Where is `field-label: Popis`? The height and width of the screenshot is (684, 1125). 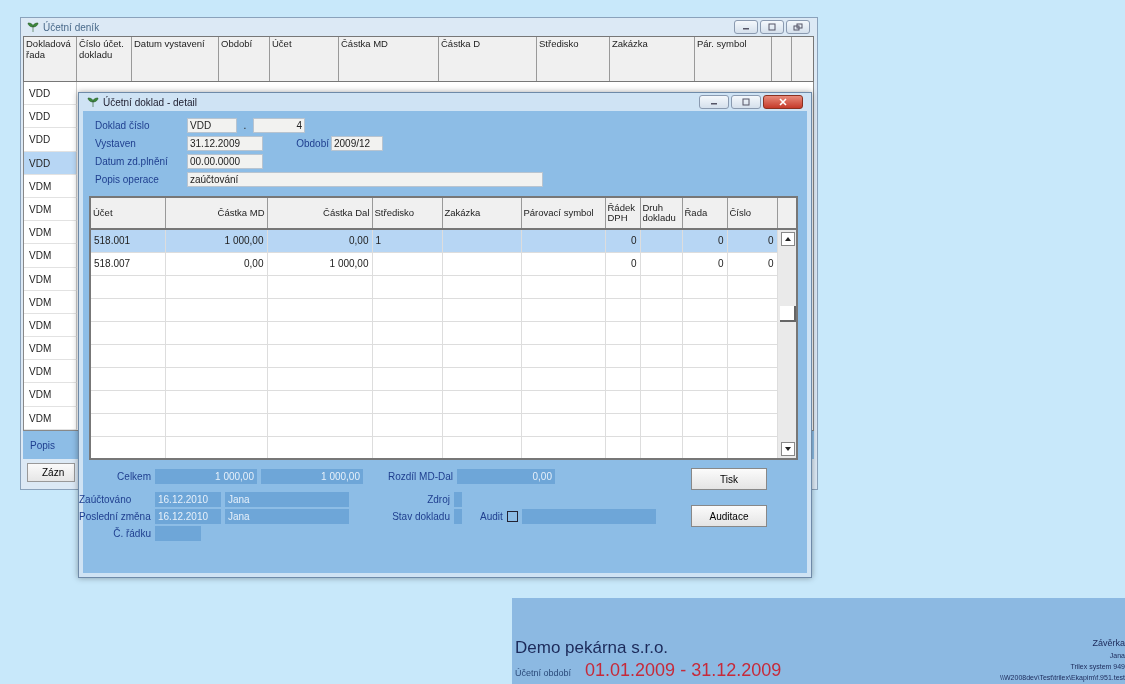 field-label: Popis is located at coordinates (42, 445).